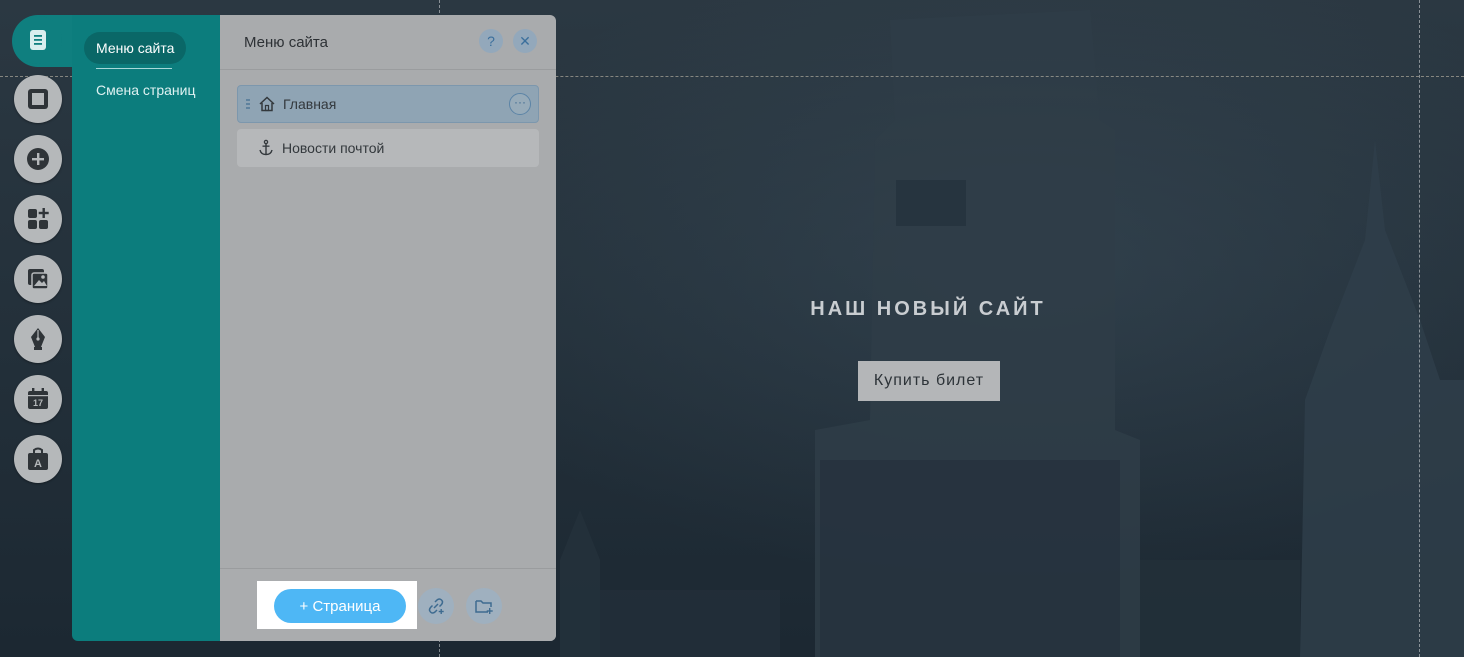  I want to click on folder-add-icon, so click(484, 607).